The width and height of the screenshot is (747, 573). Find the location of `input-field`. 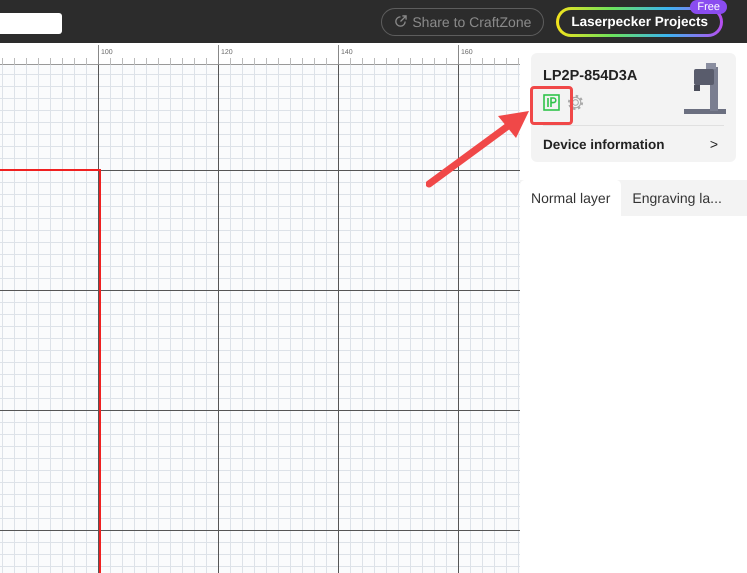

input-field is located at coordinates (31, 23).